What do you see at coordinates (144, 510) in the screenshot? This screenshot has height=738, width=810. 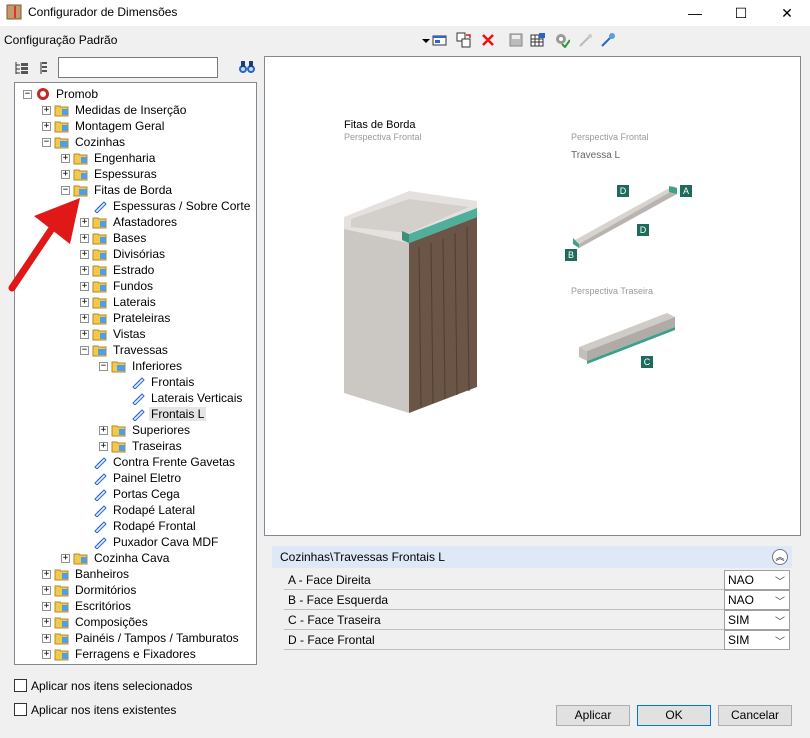 I see `tree-item: Rodapé Lateral` at bounding box center [144, 510].